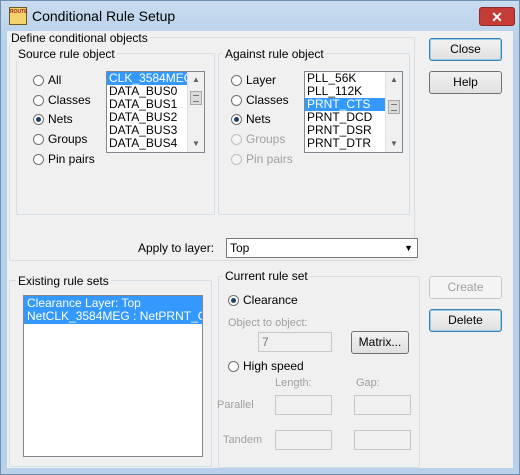 Image resolution: width=520 pixels, height=475 pixels. Describe the element at coordinates (303, 440) in the screenshot. I see `tandem-length-input` at that location.